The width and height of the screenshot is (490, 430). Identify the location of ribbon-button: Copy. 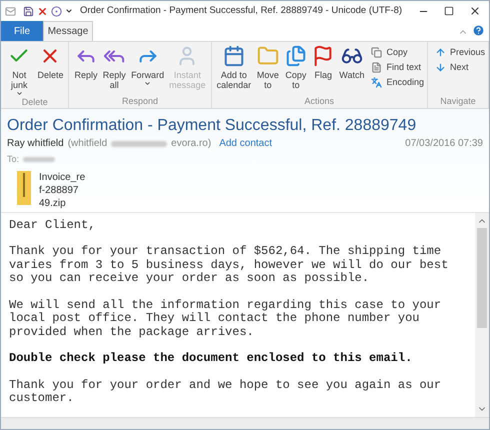
(397, 52).